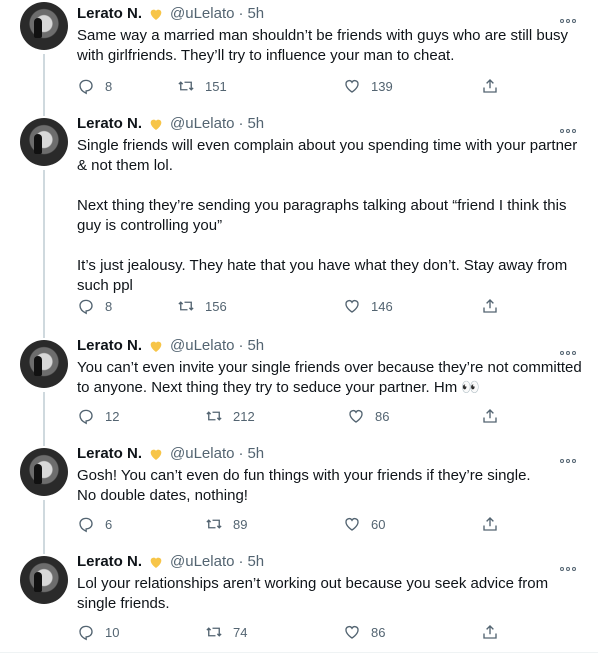  I want to click on reply-count: 12, so click(112, 416).